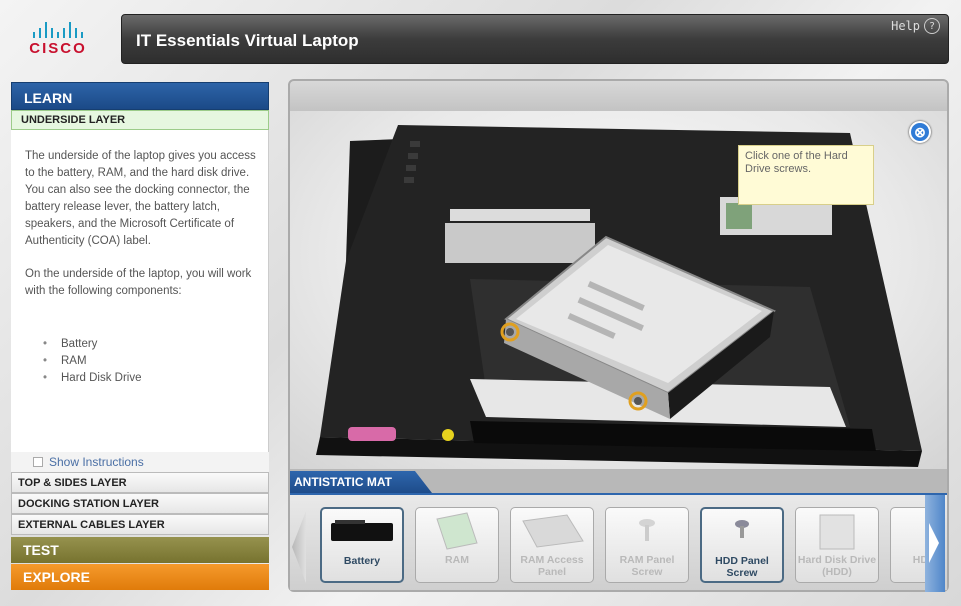  What do you see at coordinates (362, 545) in the screenshot?
I see `item-battery: Battery` at bounding box center [362, 545].